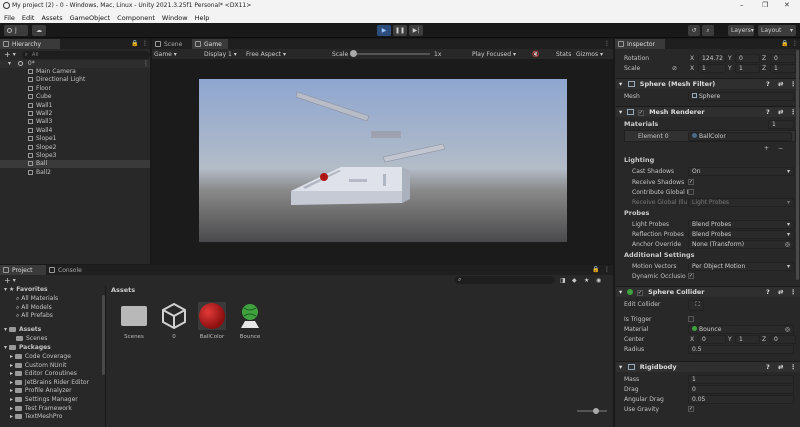  Describe the element at coordinates (175, 18) in the screenshot. I see `menu-window: Window` at that location.